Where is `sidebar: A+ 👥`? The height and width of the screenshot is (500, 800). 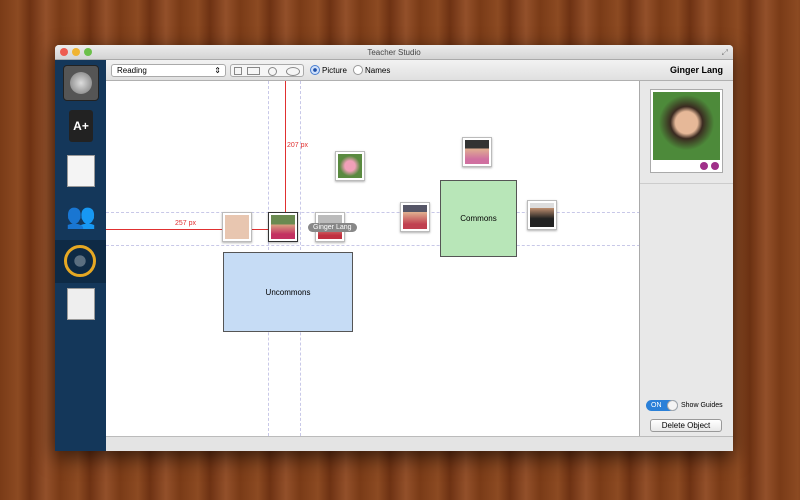
sidebar: A+ 👥 is located at coordinates (80, 255).